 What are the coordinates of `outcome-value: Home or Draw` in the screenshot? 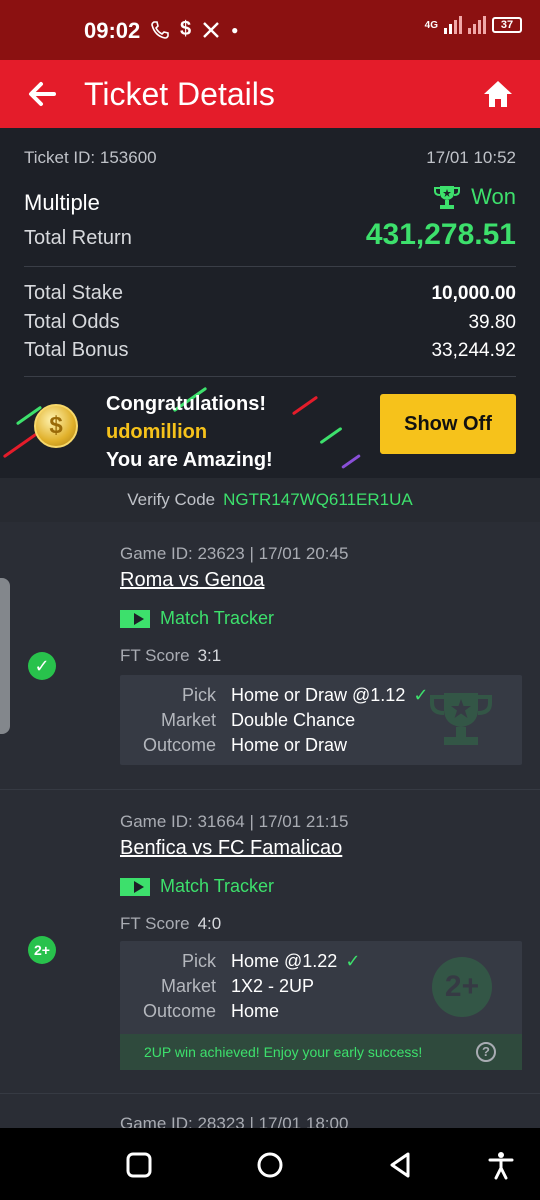 It's located at (289, 745).